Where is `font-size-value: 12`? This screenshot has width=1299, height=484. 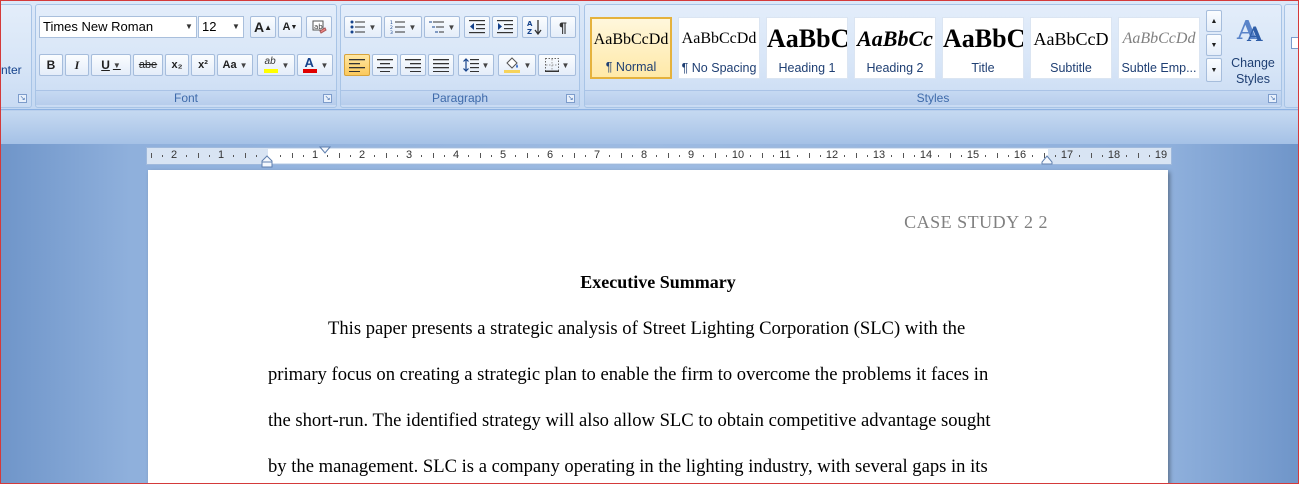 font-size-value: 12 is located at coordinates (209, 26).